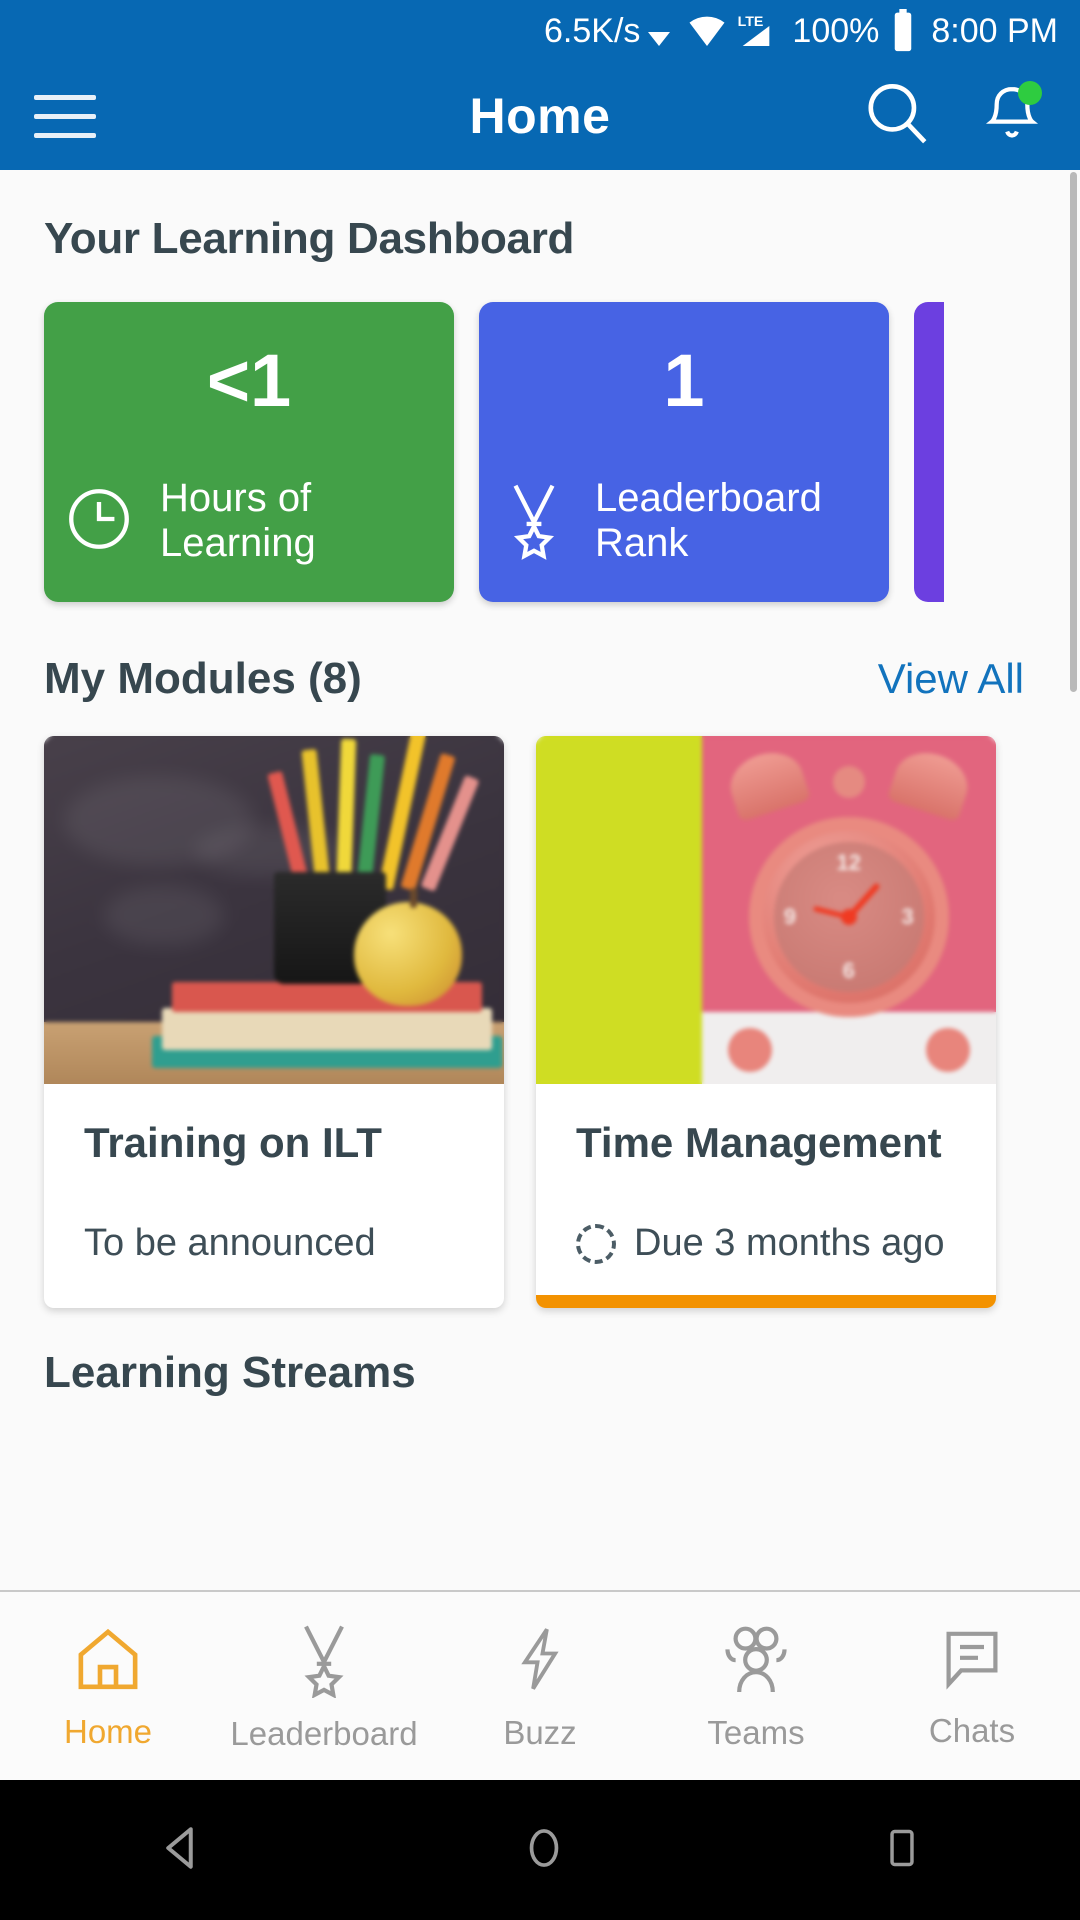  I want to click on nav-item-buzz: Buzz, so click(540, 1686).